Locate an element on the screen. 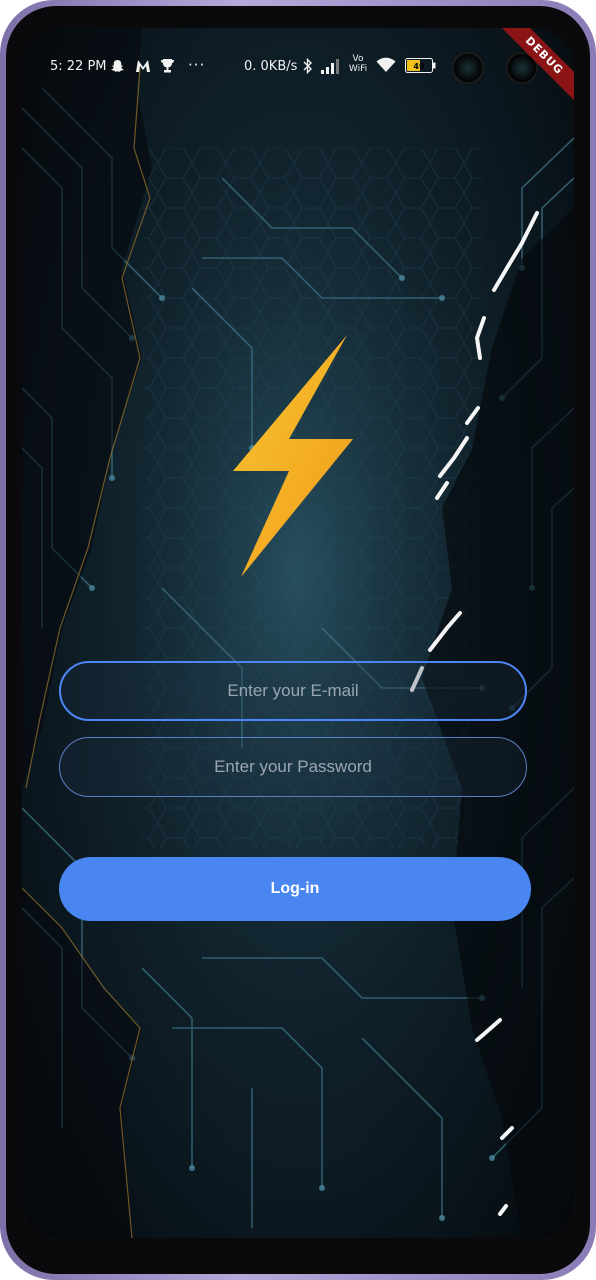 The height and width of the screenshot is (1280, 596). front-camera-left is located at coordinates (468, 68).